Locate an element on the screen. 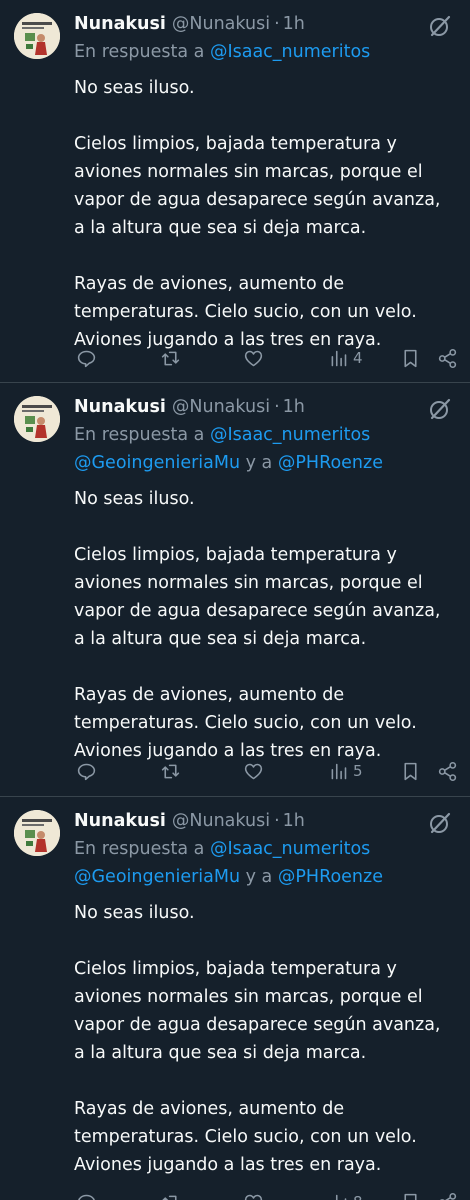 This screenshot has height=1200, width=470. tweet-actions: 8 is located at coordinates (235, 1193).